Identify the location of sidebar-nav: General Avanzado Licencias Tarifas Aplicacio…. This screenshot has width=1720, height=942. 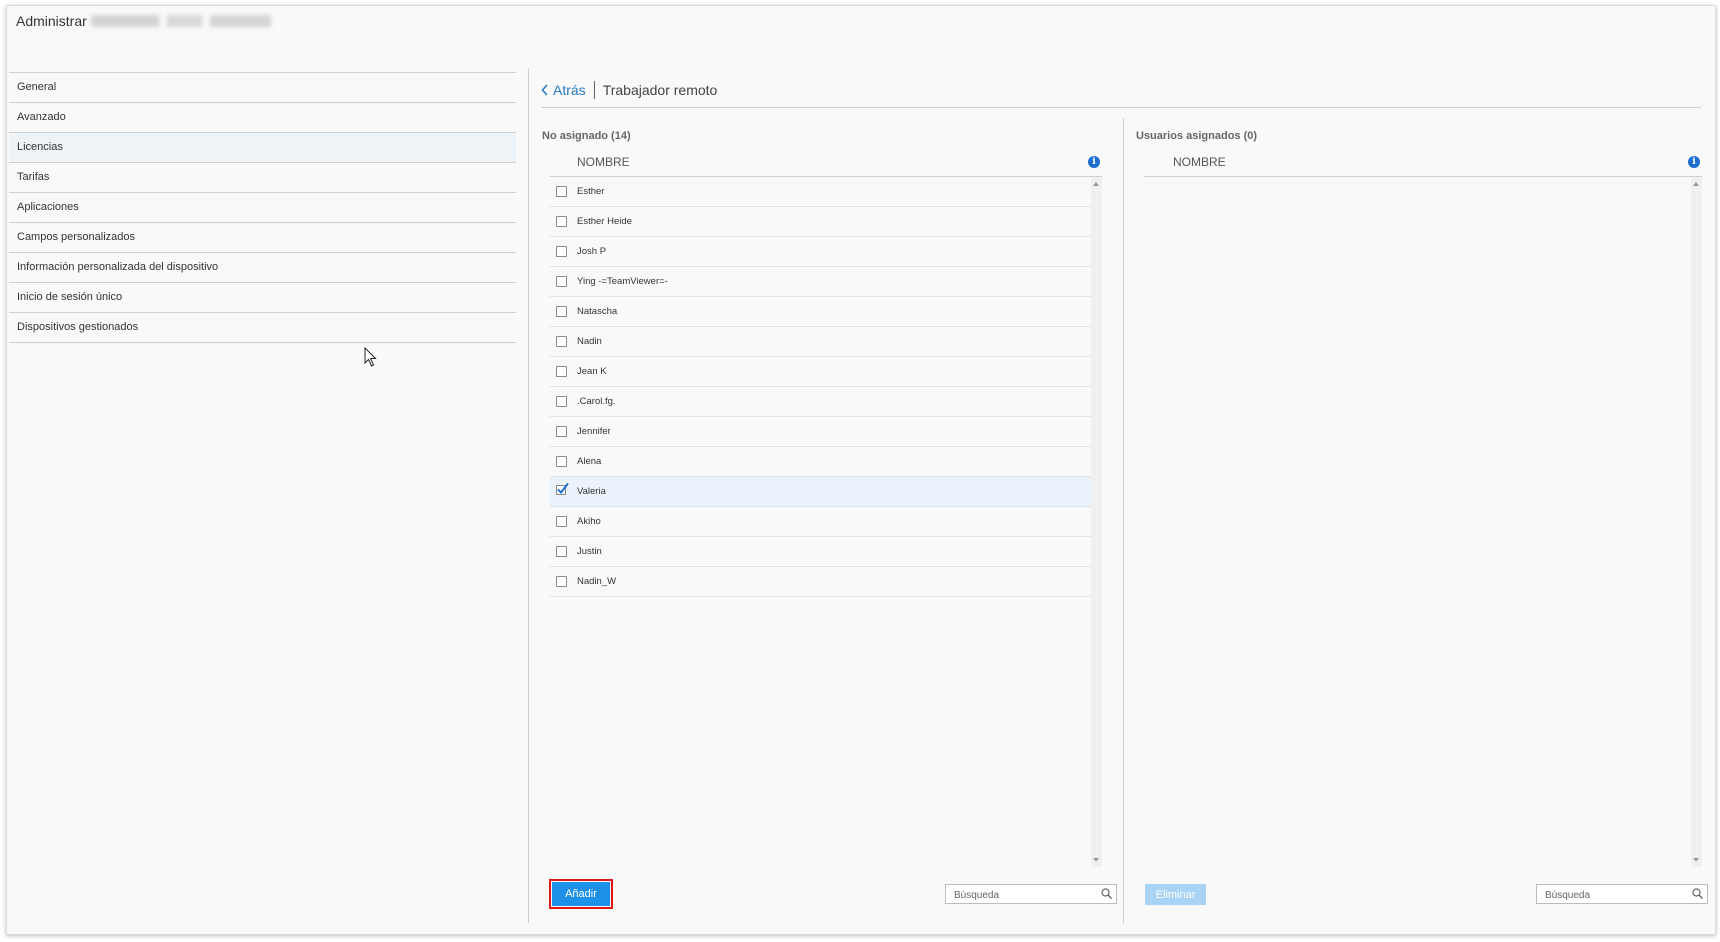
(262, 207).